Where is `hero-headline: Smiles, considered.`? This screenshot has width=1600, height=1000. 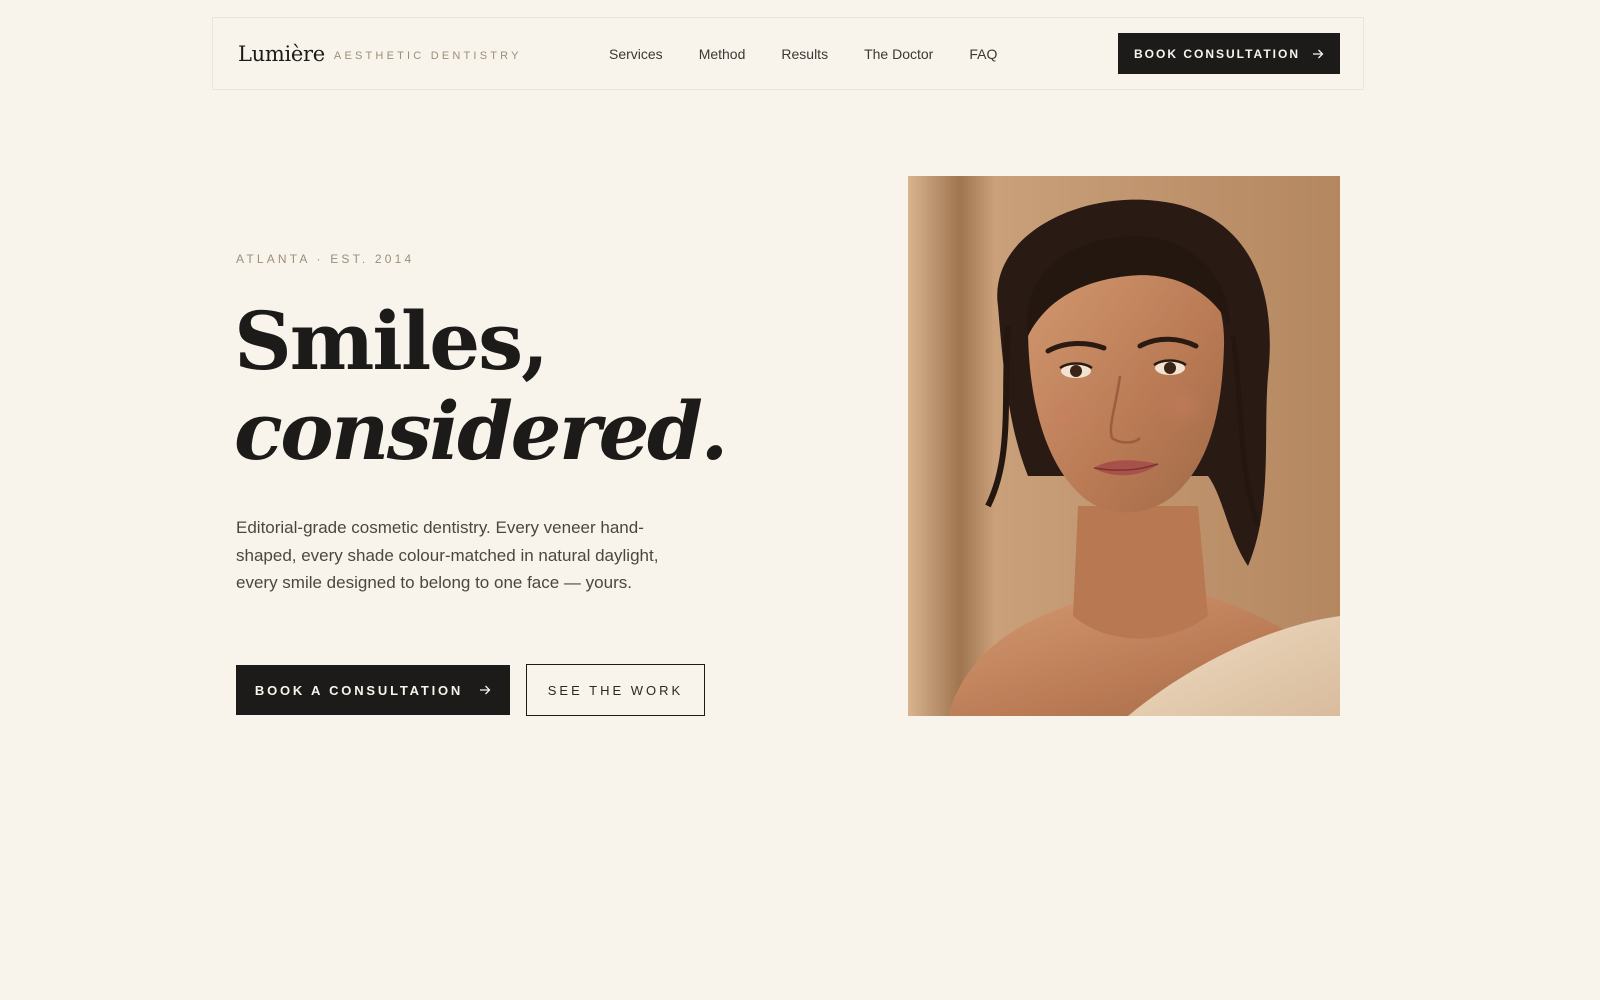
hero-headline: Smiles, considered. is located at coordinates (481, 386).